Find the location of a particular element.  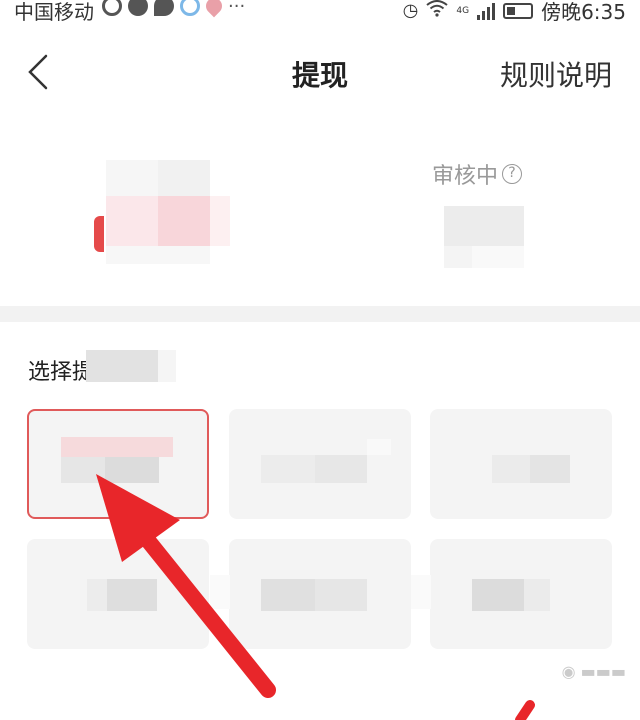

alarm-icon: ◷ is located at coordinates (410, 10).